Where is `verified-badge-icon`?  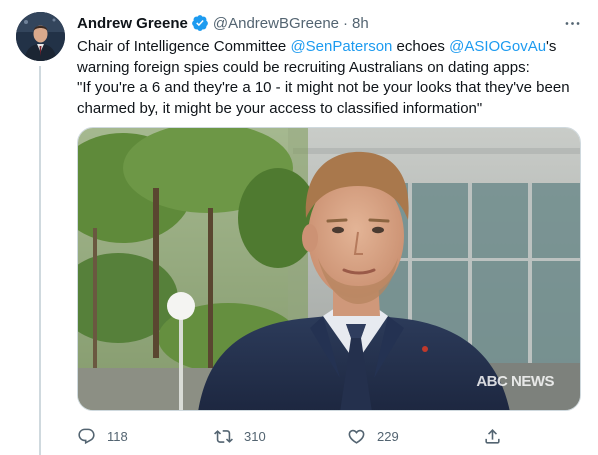 verified-badge-icon is located at coordinates (200, 23).